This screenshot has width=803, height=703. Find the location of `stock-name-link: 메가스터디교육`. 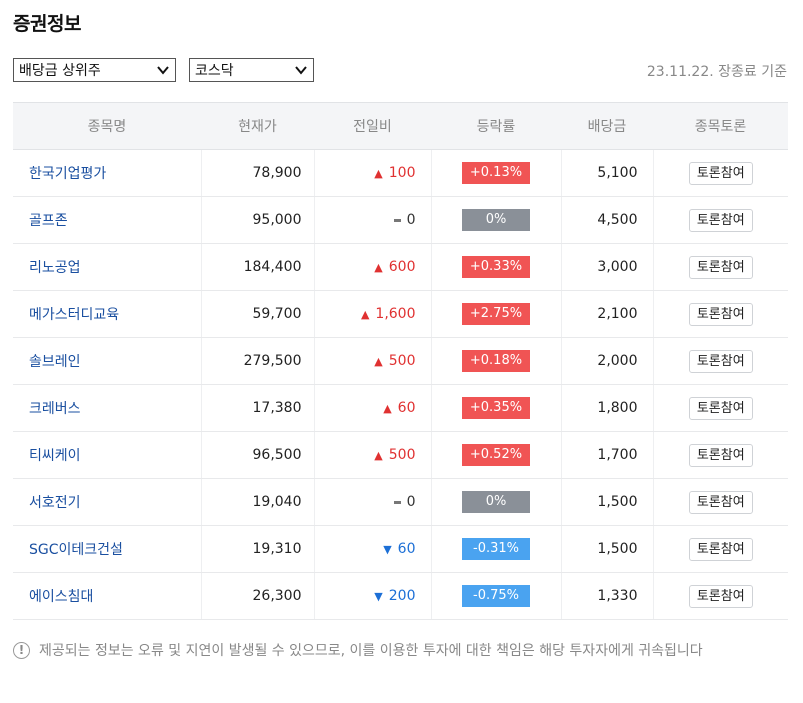

stock-name-link: 메가스터디교육 is located at coordinates (107, 314).